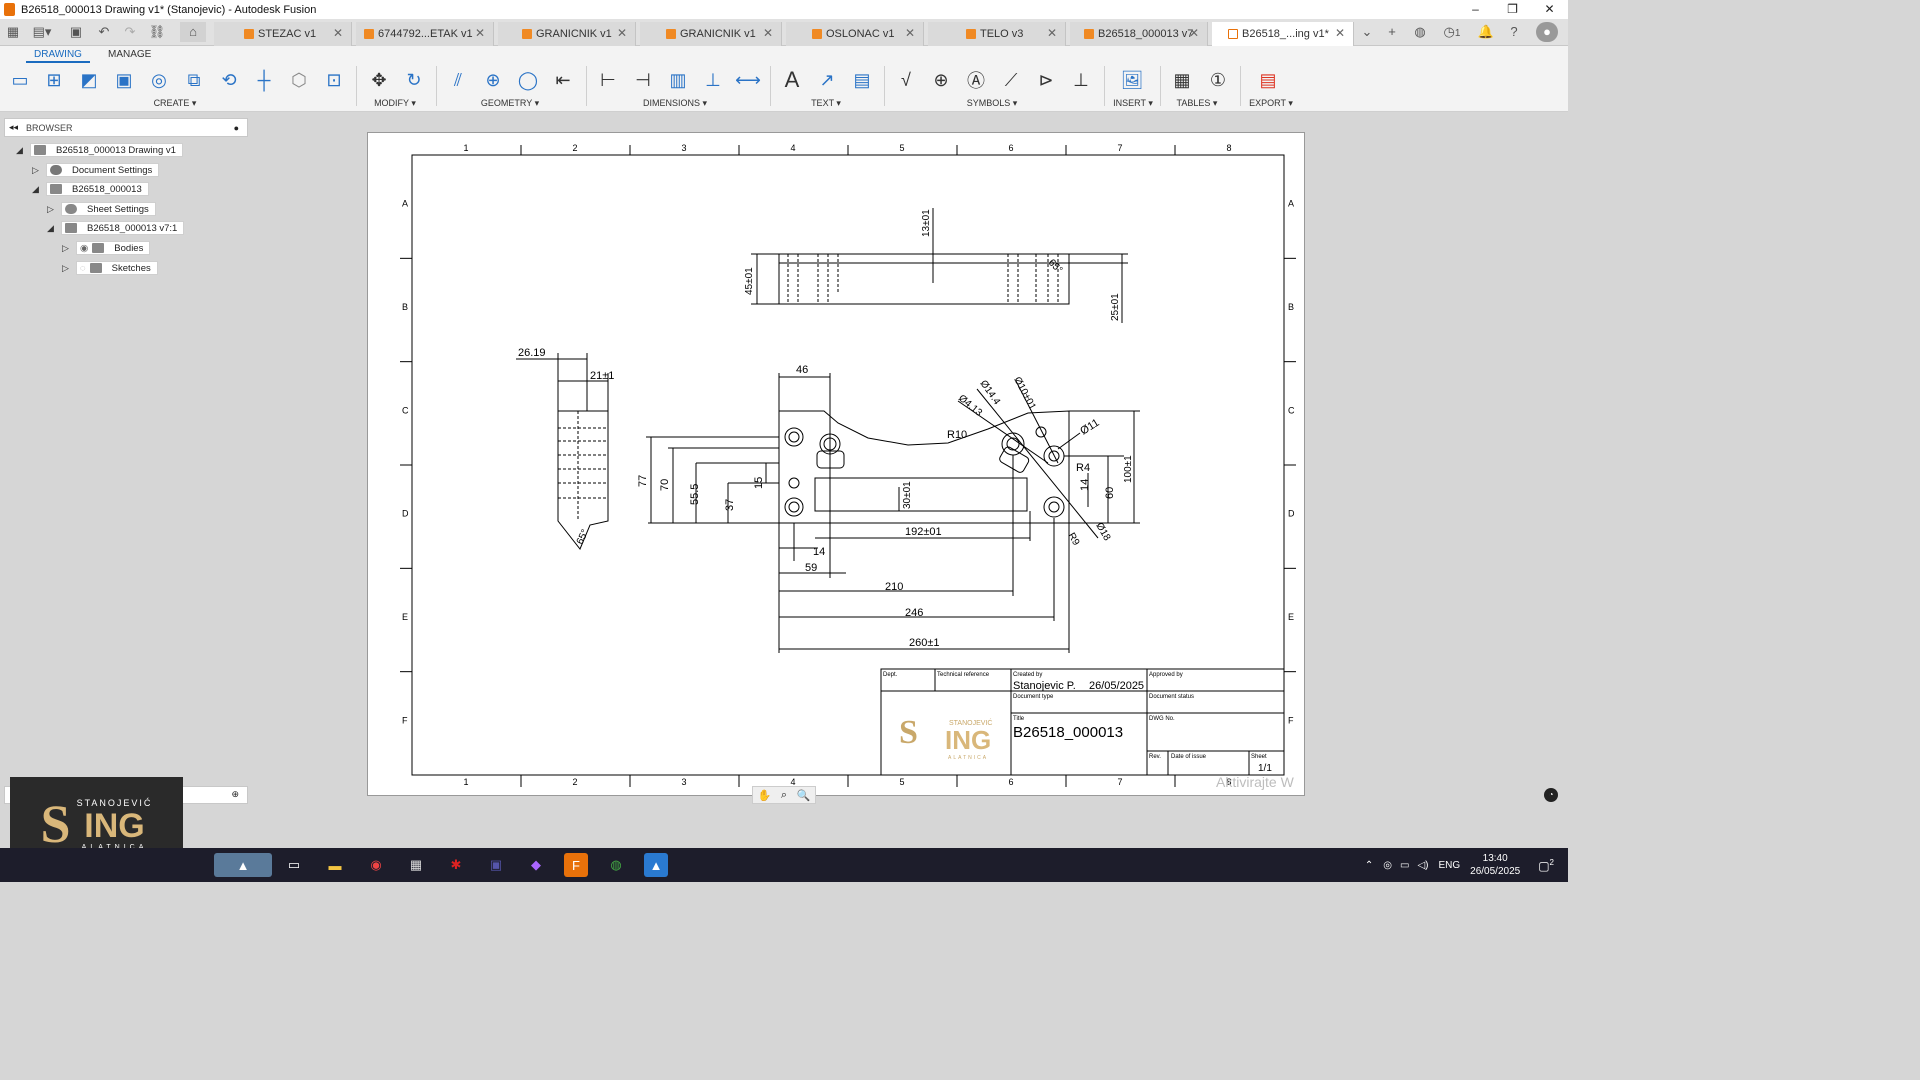 The height and width of the screenshot is (1080, 1920). Describe the element at coordinates (496, 865) in the screenshot. I see `save-app-icon: ▣` at that location.